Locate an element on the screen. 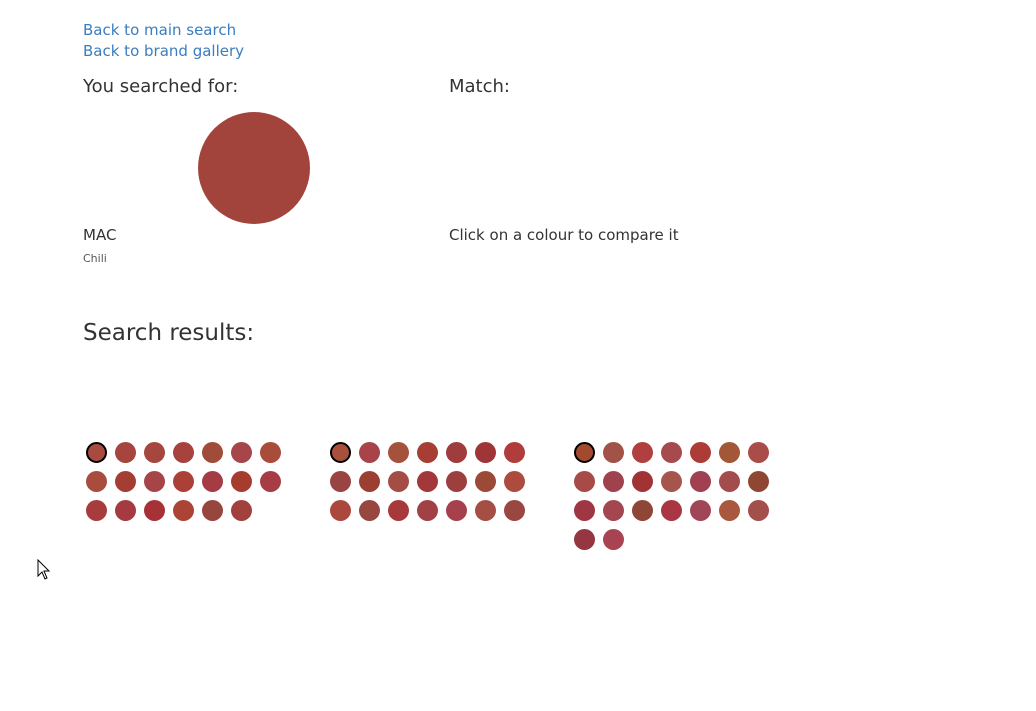 The height and width of the screenshot is (711, 1036). searched-colour-swatch is located at coordinates (254, 168).